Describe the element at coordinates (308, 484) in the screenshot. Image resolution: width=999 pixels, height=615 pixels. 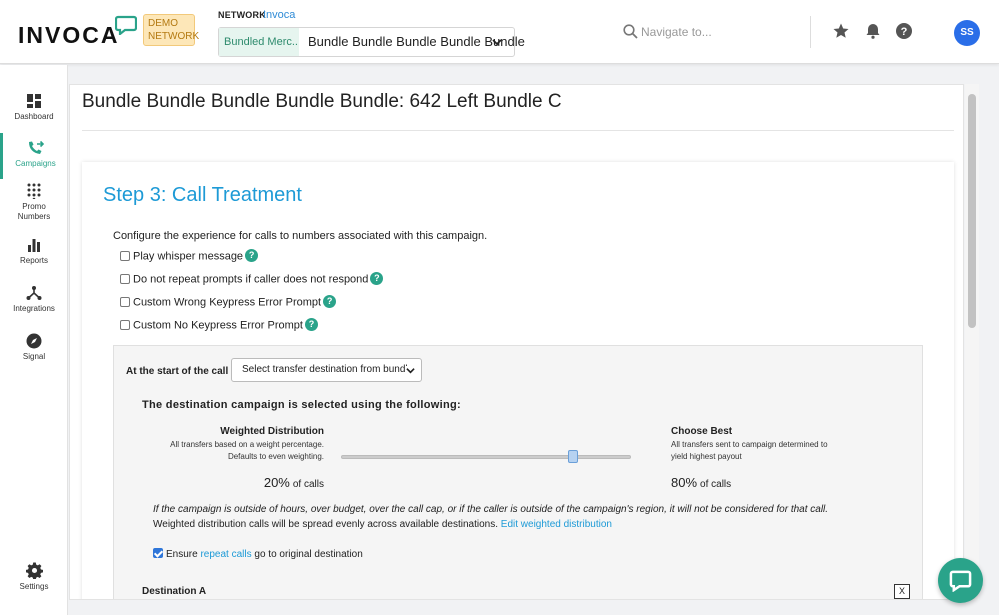
I see `weighted-percent-unit: of calls` at that location.